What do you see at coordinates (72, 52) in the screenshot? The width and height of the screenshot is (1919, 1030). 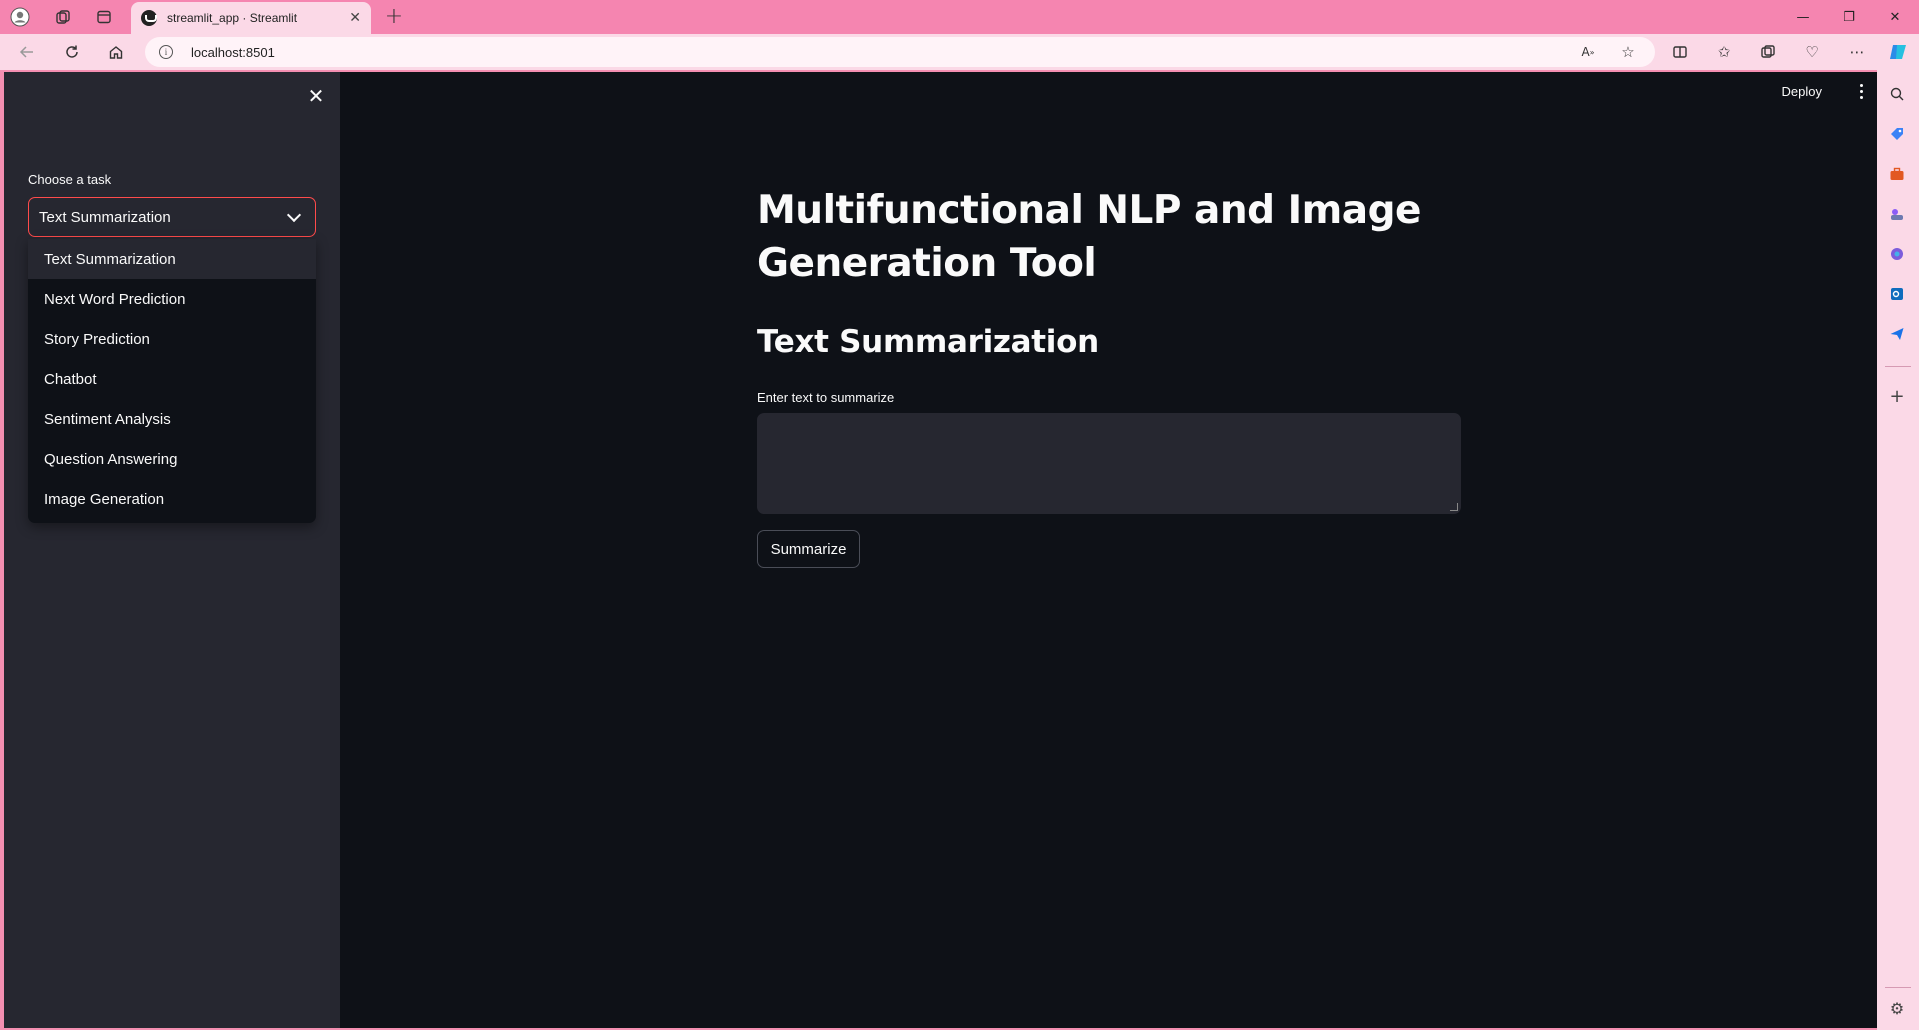 I see `reload-icon` at bounding box center [72, 52].